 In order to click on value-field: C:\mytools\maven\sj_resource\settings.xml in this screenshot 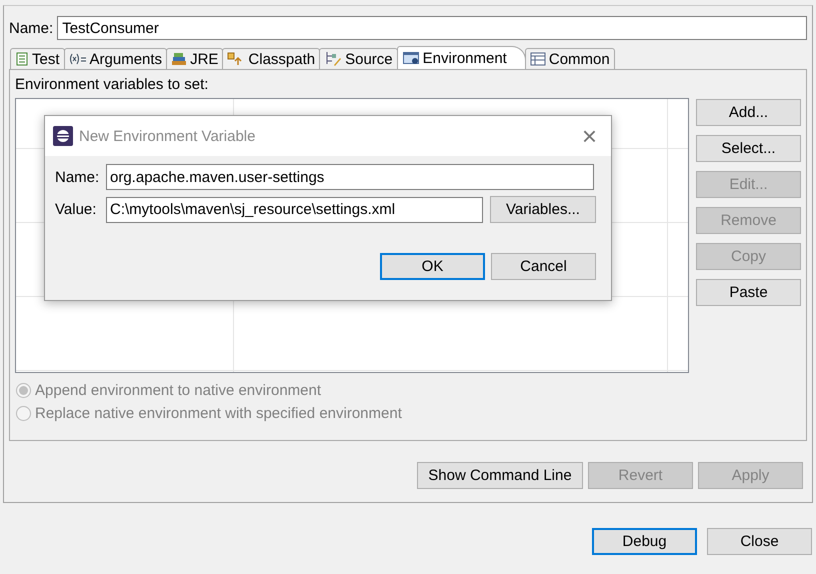, I will do `click(294, 209)`.